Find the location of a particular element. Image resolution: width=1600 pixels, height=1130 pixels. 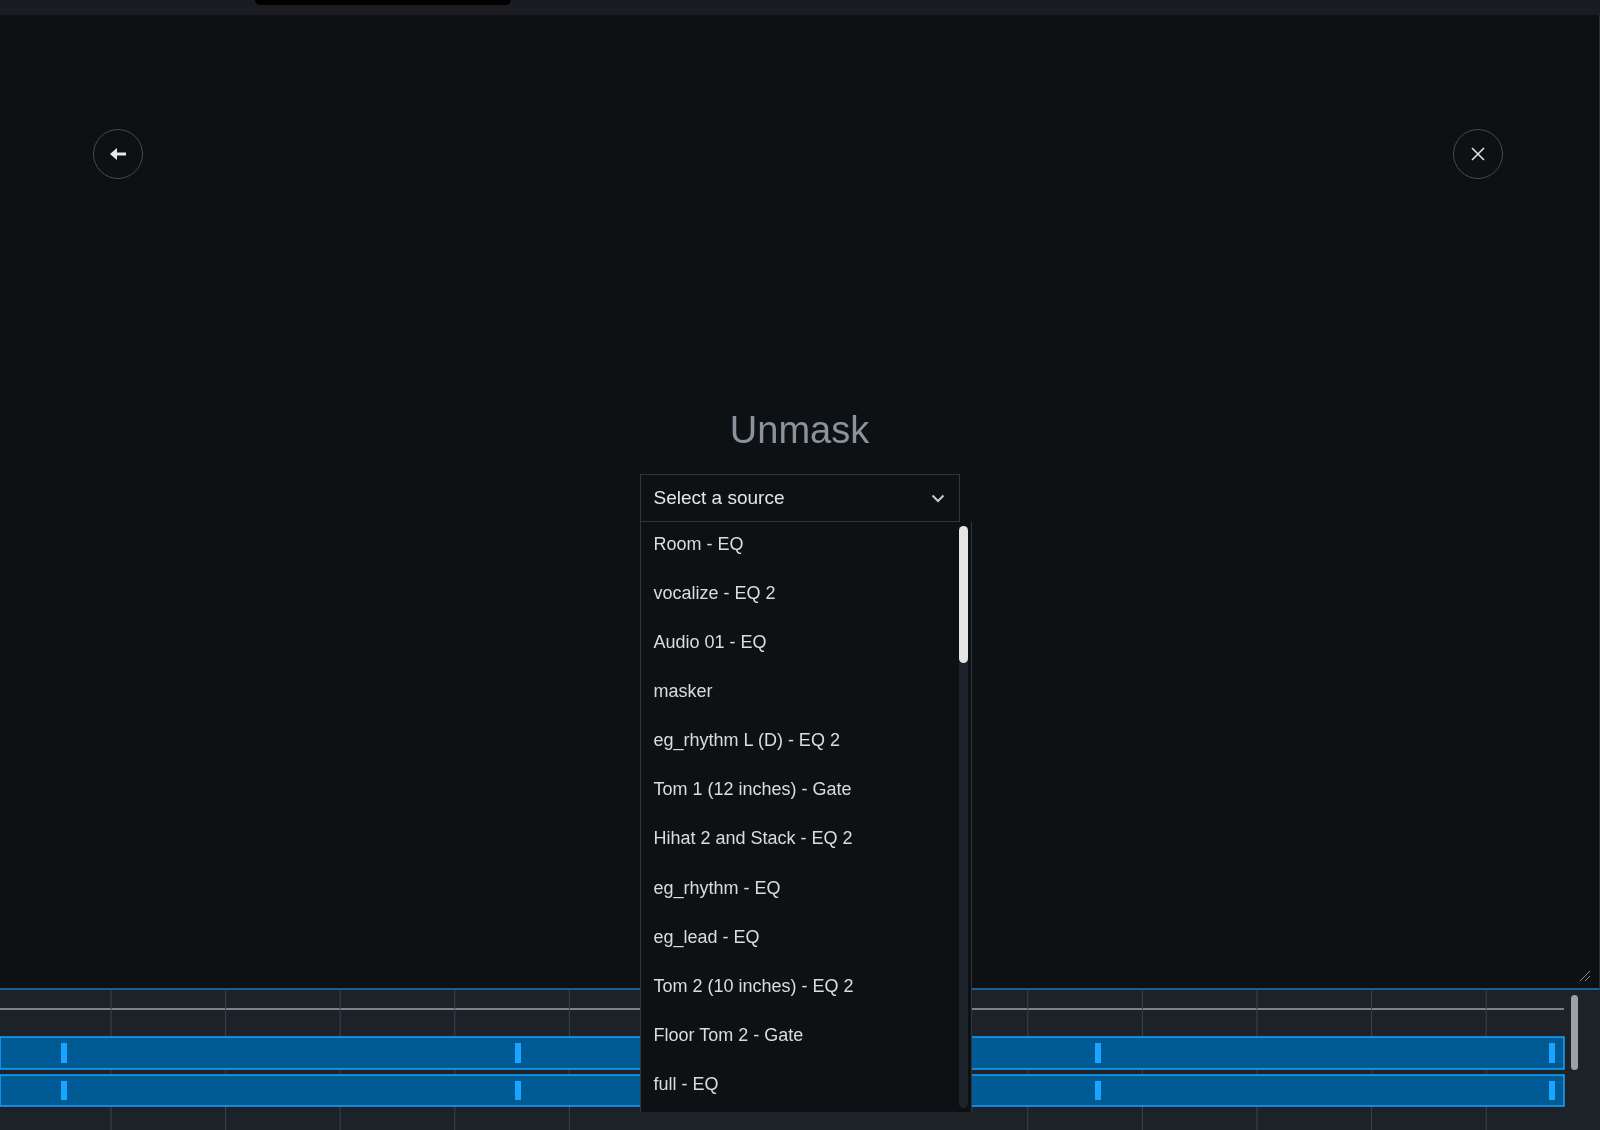

dropdown-option: Room - EQ is located at coordinates (799, 548).